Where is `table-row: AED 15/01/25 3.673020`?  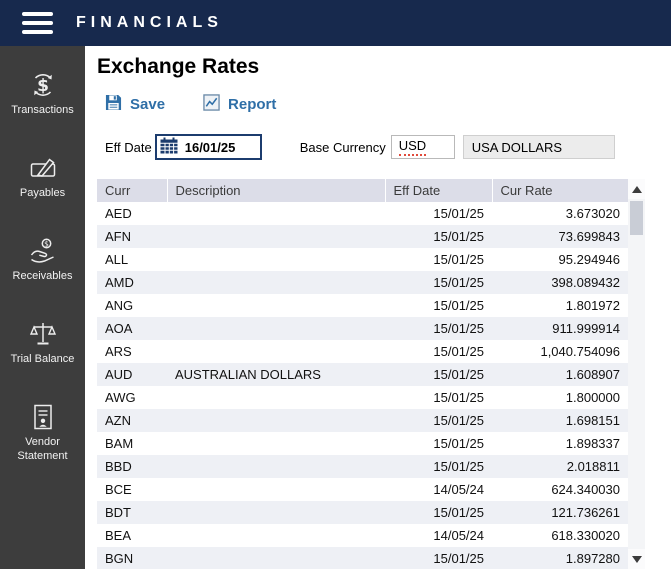 table-row: AED 15/01/25 3.673020 is located at coordinates (362, 213).